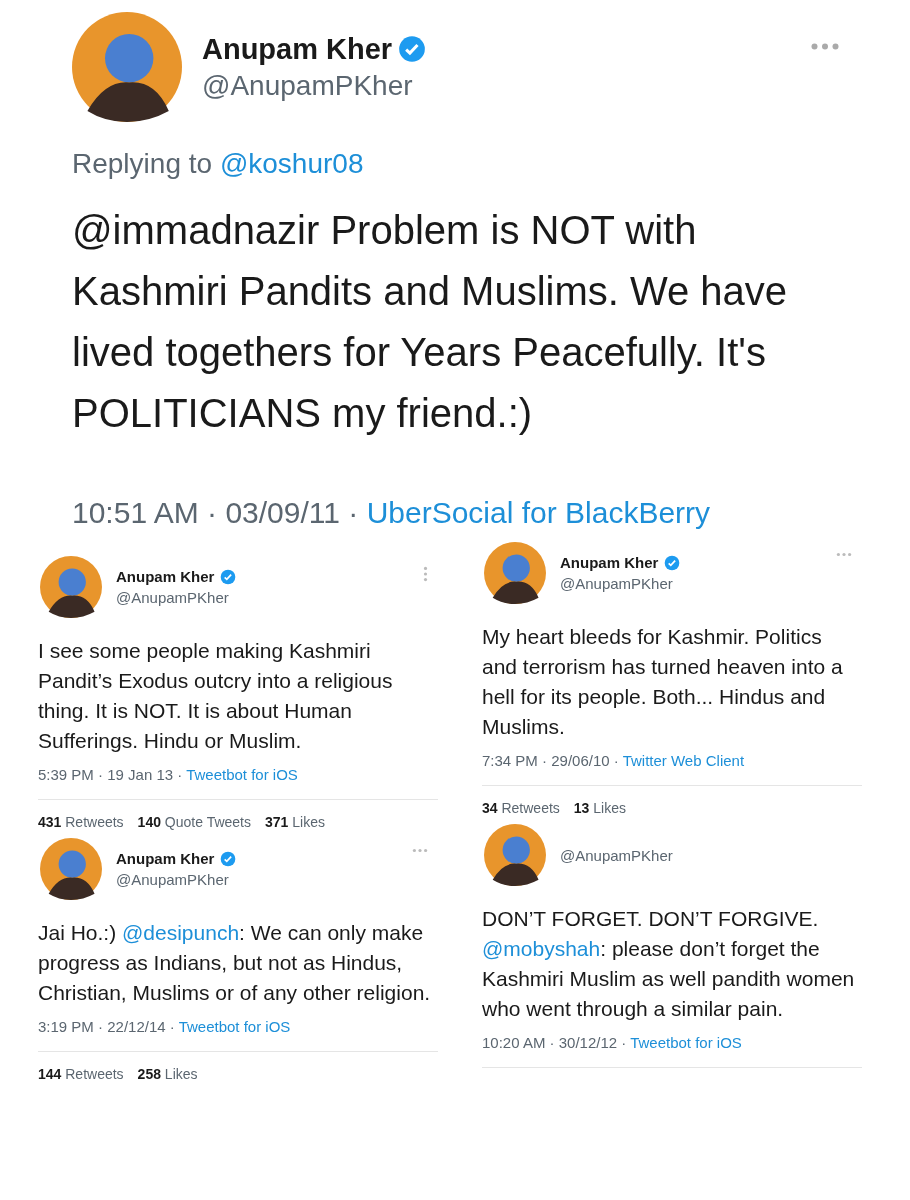 This screenshot has width=910, height=1200. I want to click on mention-link: @mobyshah, so click(541, 948).